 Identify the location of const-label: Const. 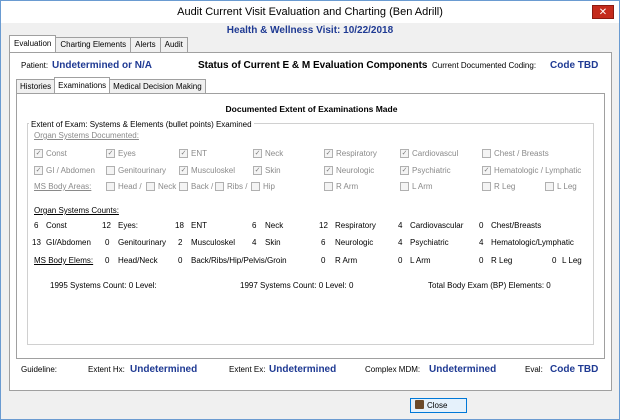
(56, 153).